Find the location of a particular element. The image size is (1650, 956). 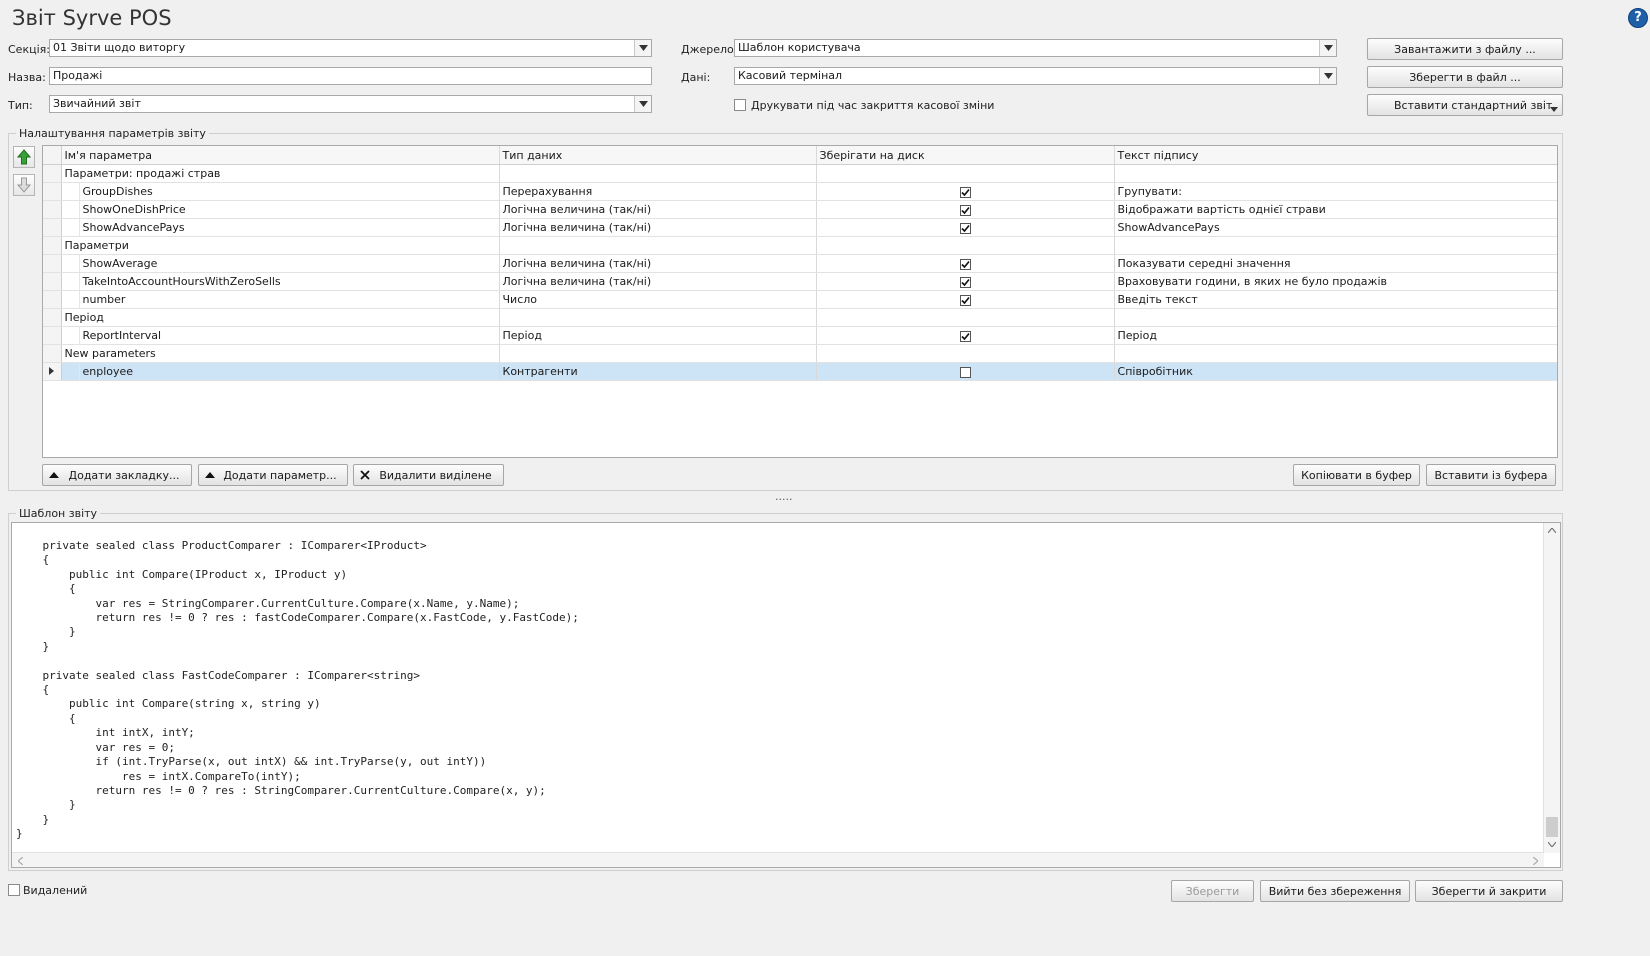

delete-selected-label: Видалити виділене is located at coordinates (435, 475).